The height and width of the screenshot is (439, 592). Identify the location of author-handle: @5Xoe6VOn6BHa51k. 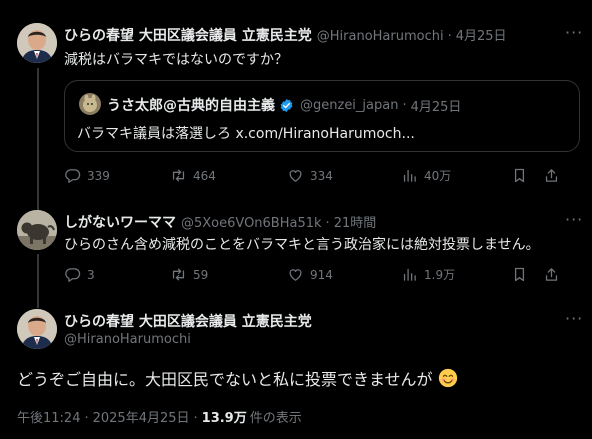
(251, 223).